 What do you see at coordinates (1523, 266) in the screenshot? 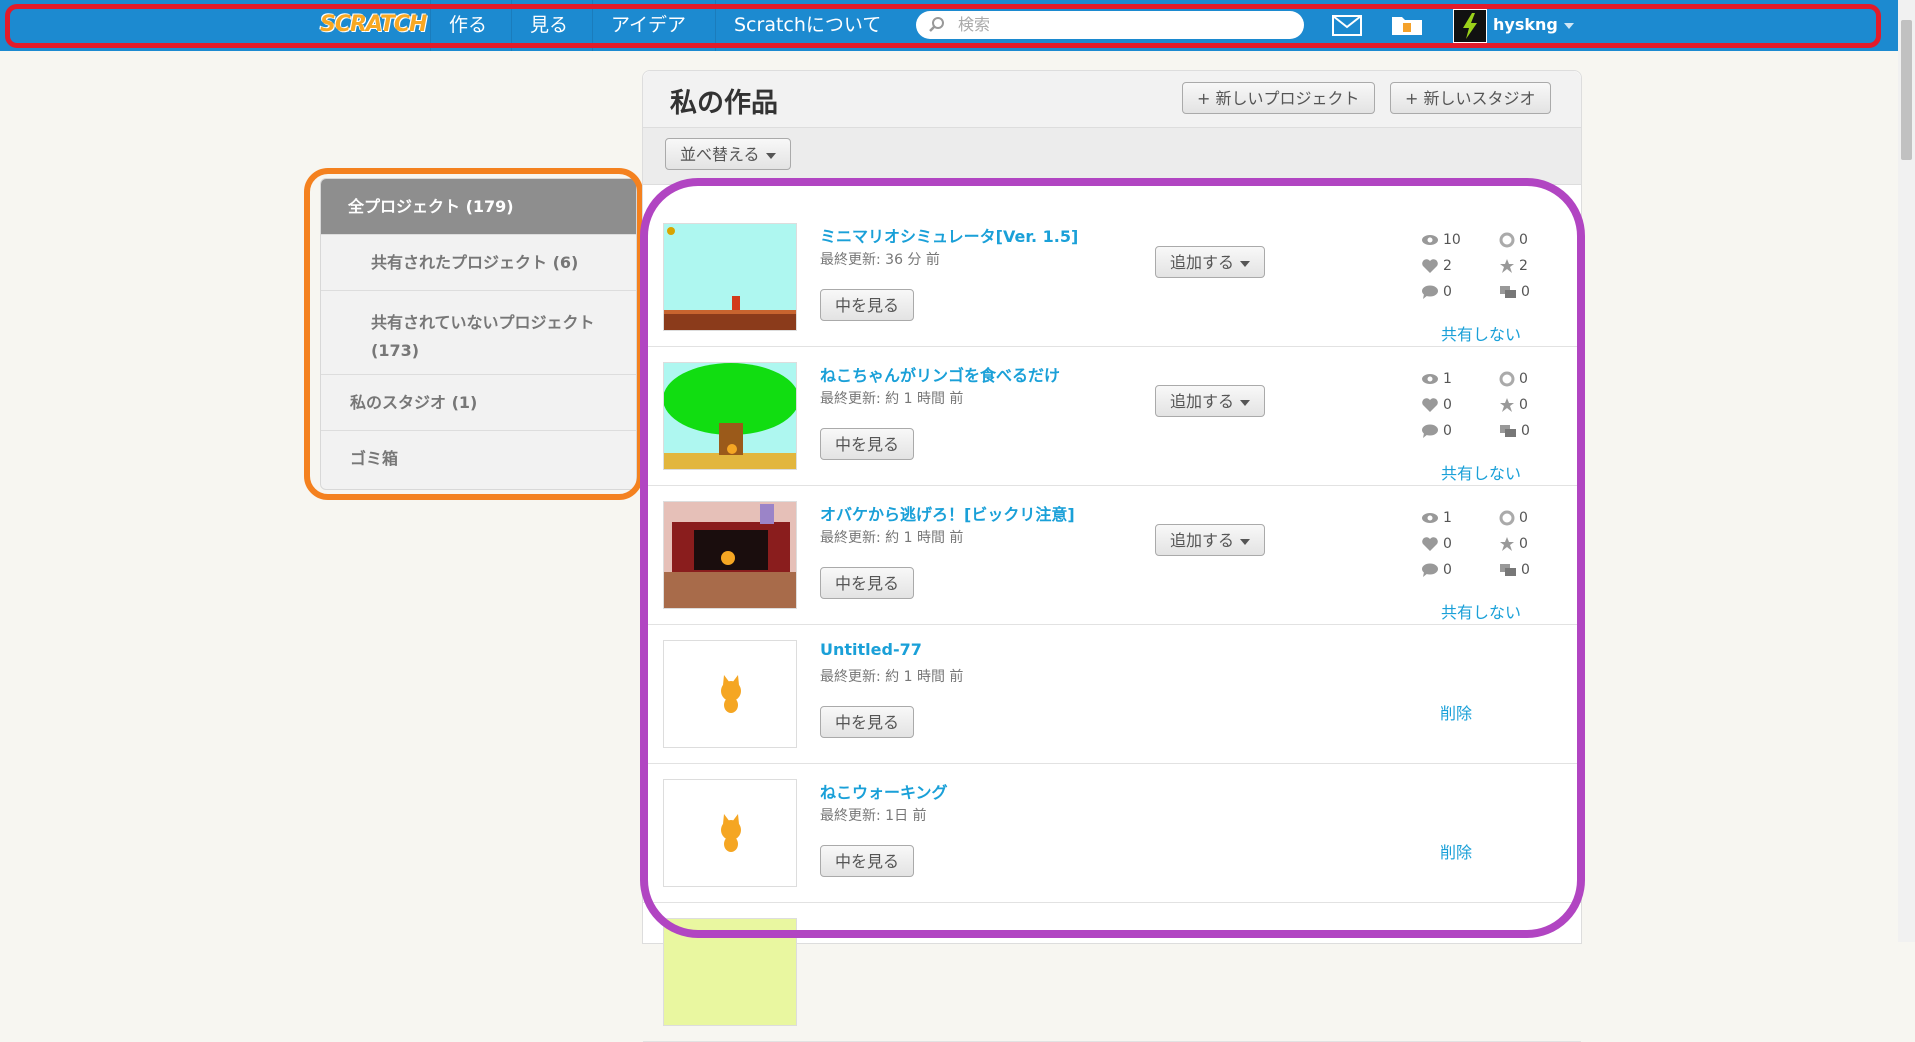
I see `favorites-count: 2` at bounding box center [1523, 266].